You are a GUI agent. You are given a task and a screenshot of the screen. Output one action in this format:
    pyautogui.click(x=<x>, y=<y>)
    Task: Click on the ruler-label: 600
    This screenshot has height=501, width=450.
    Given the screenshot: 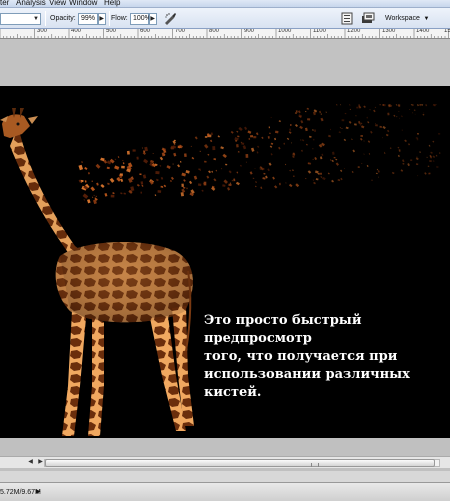 What is the action you would take?
    pyautogui.click(x=145, y=31)
    